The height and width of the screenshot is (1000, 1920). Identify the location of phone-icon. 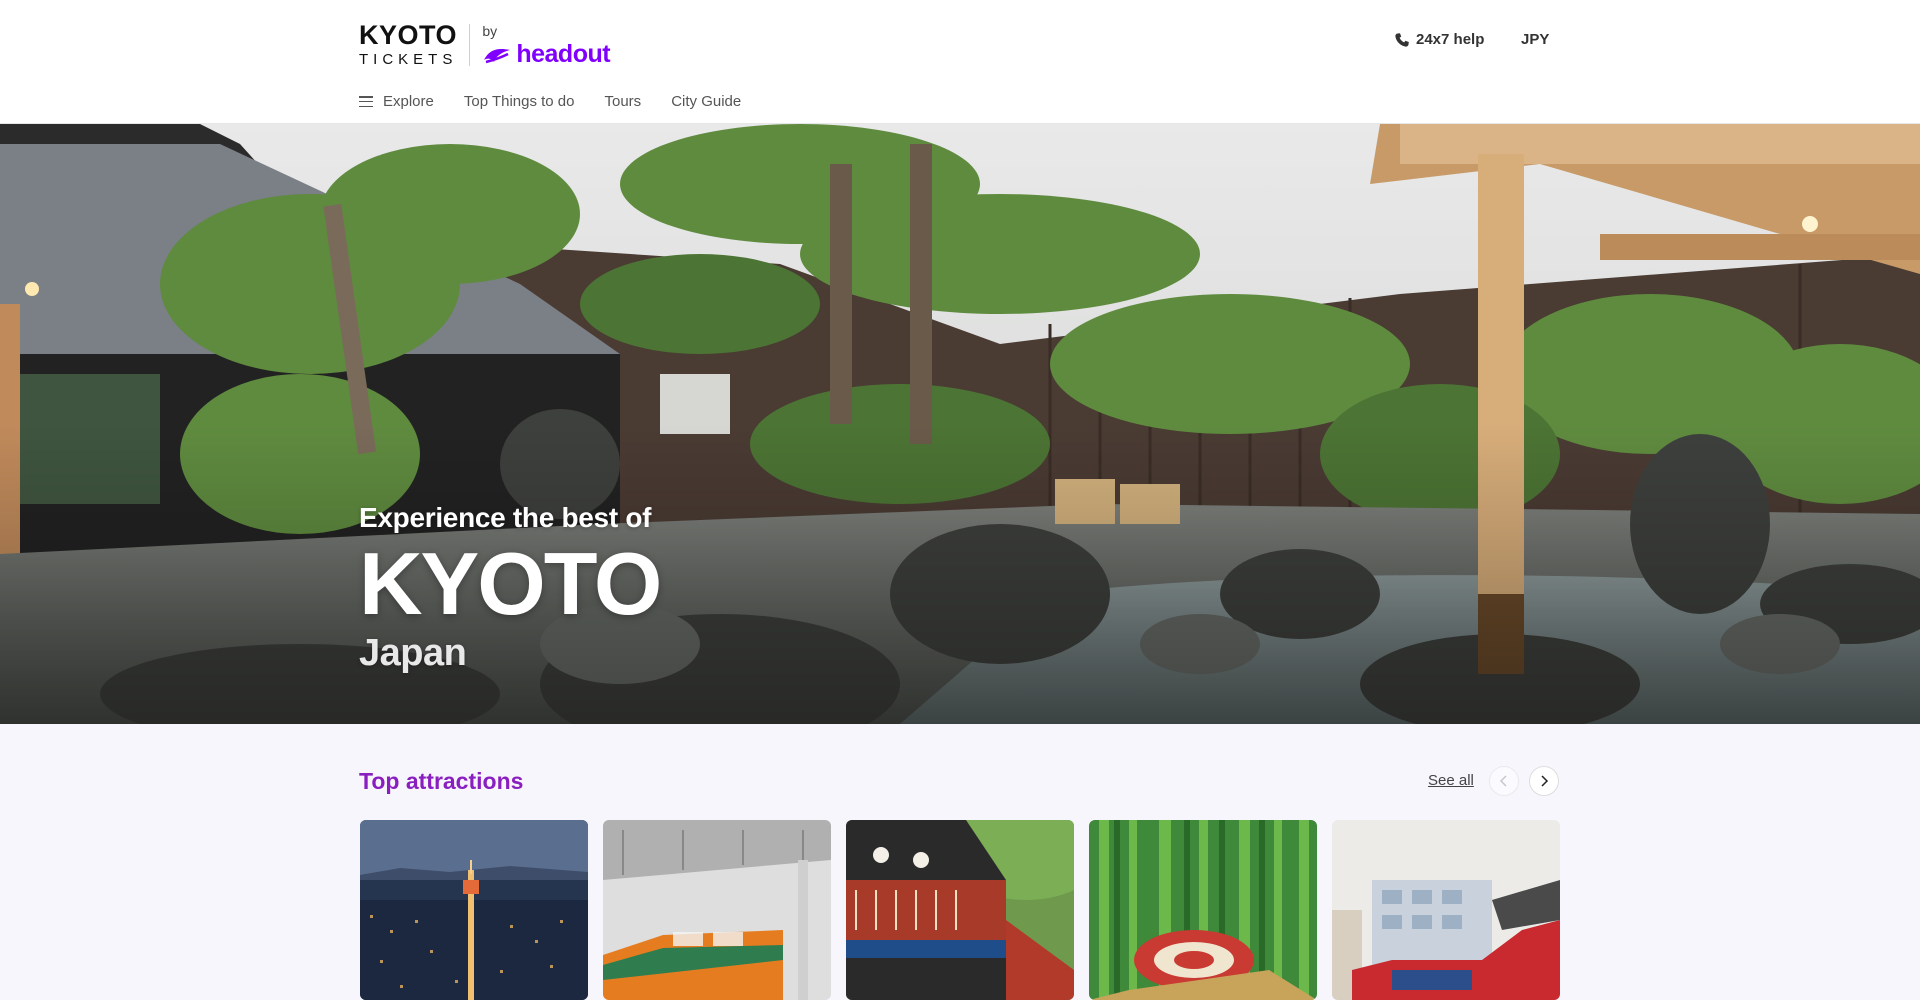
(1402, 39).